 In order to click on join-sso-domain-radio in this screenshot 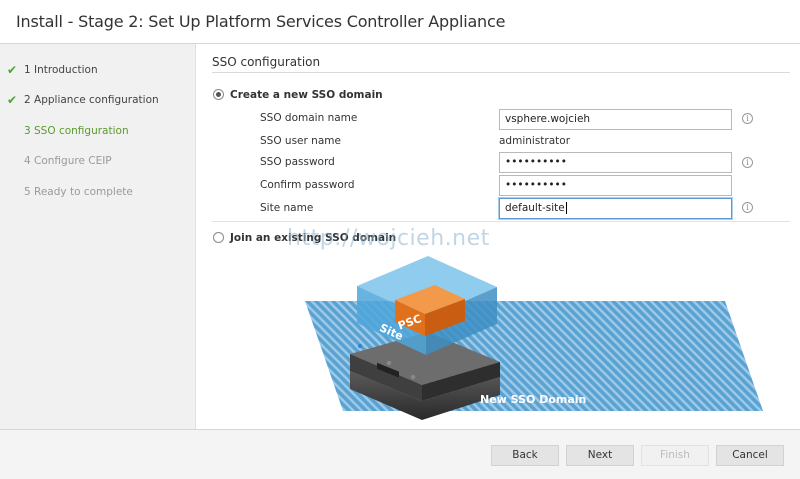, I will do `click(218, 237)`.